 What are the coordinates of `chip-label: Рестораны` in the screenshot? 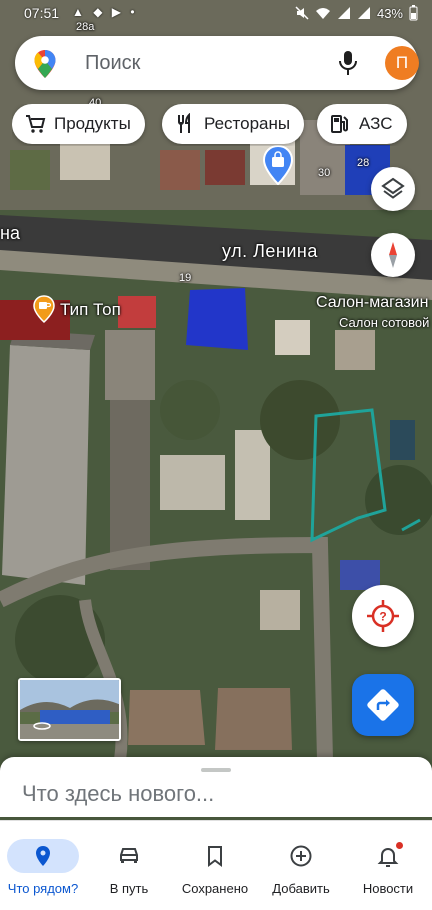 It's located at (247, 123).